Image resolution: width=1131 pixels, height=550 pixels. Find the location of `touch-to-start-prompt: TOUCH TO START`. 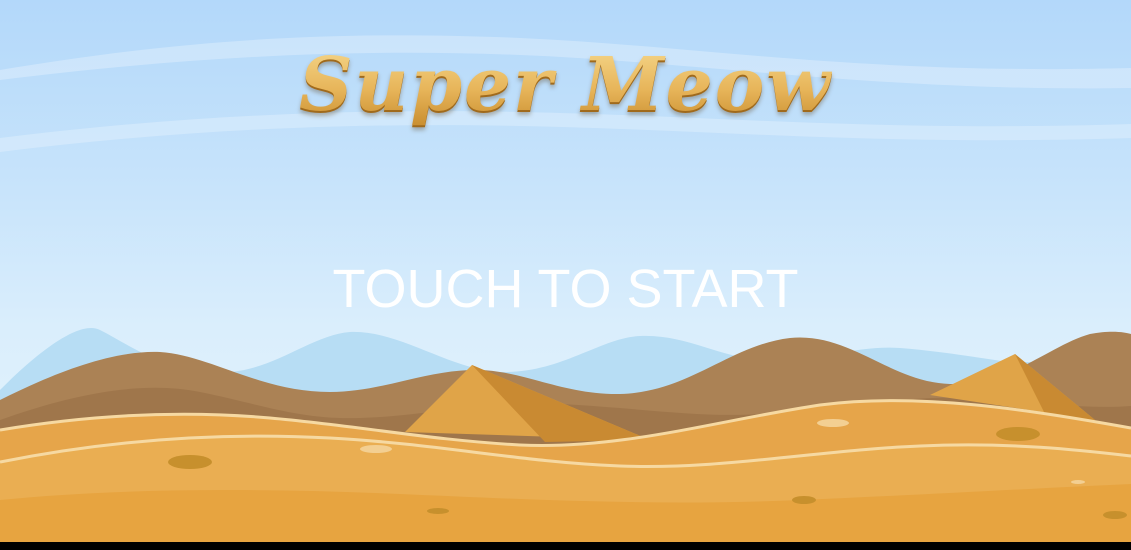

touch-to-start-prompt: TOUCH TO START is located at coordinates (565, 289).